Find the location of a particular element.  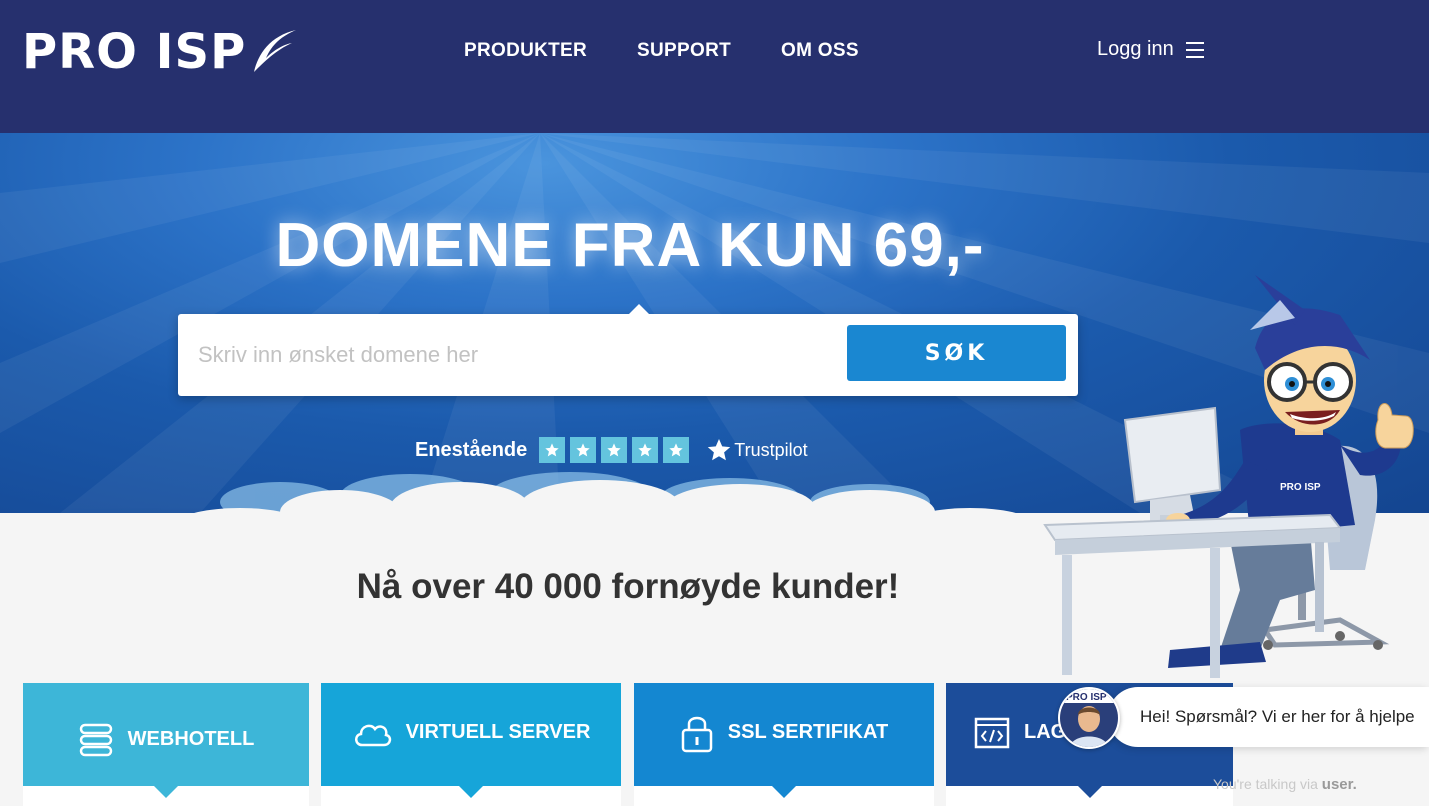

star-rating is located at coordinates (614, 450).